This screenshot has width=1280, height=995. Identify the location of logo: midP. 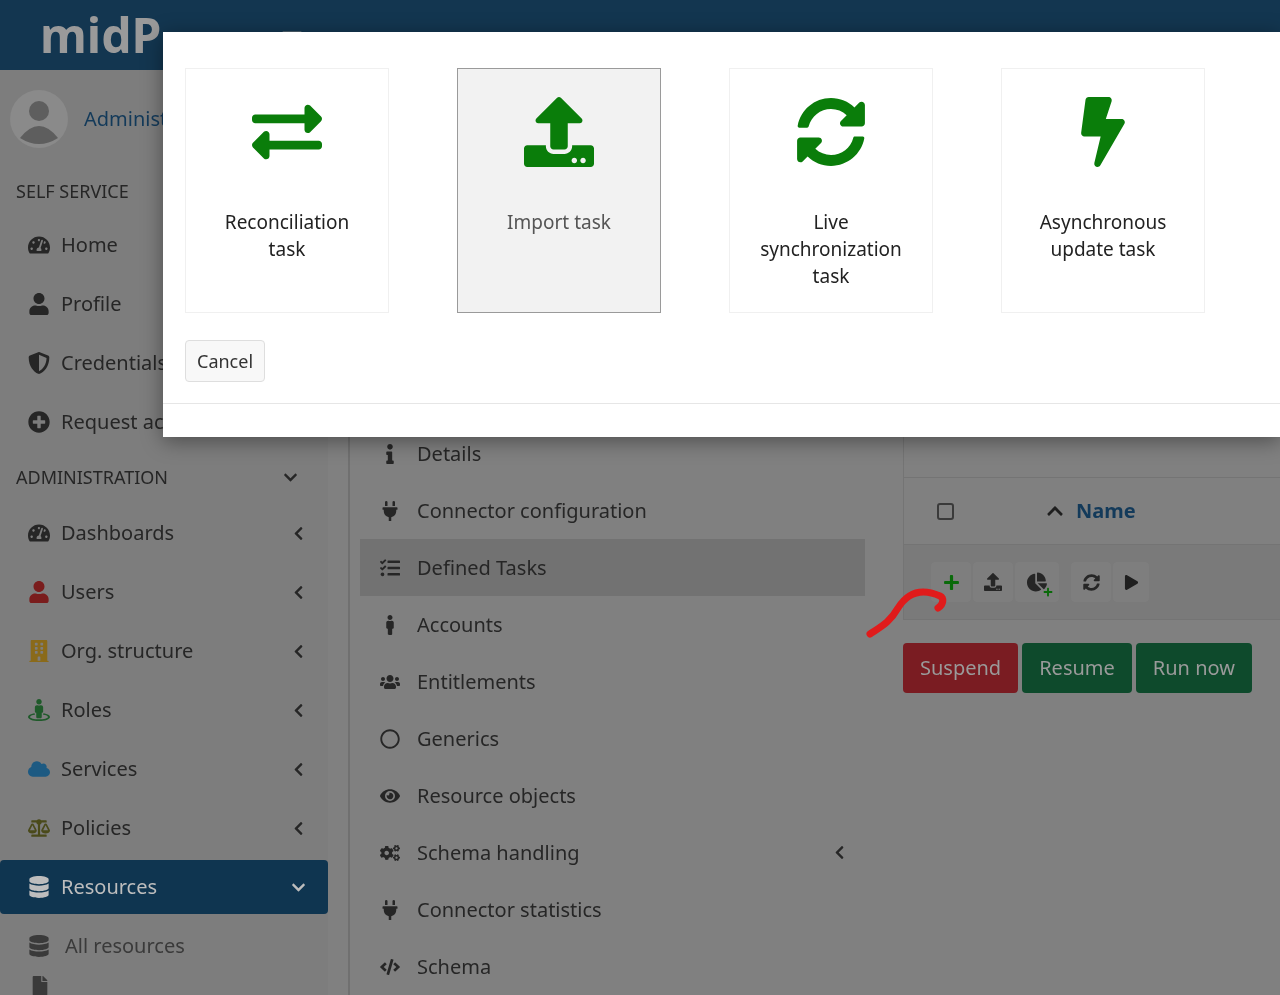
(101, 35).